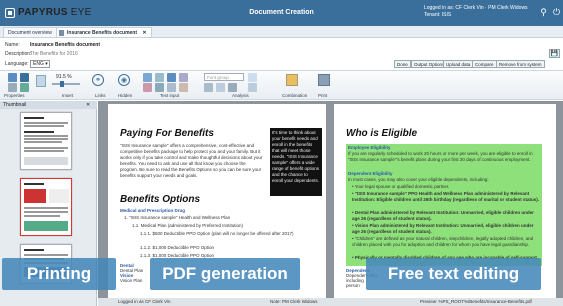 The width and height of the screenshot is (563, 306). What do you see at coordinates (167, 133) in the screenshot?
I see `paying-for-benefits-heading: Paying For Benefits` at bounding box center [167, 133].